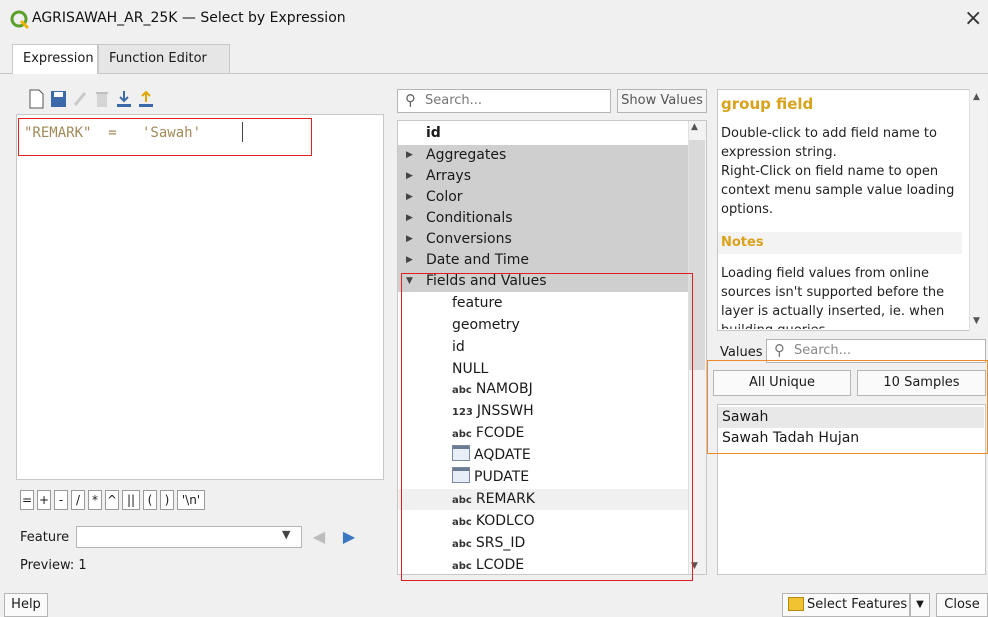 The height and width of the screenshot is (617, 988). I want to click on operator-concat-button: ||, so click(131, 500).